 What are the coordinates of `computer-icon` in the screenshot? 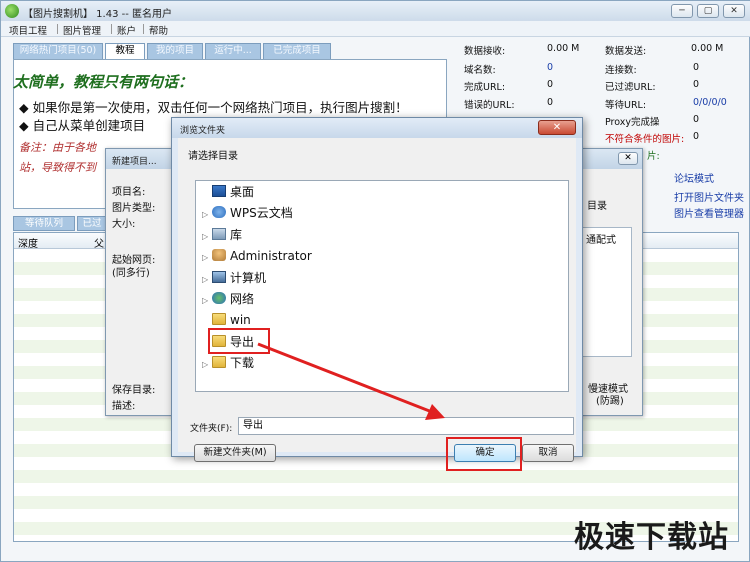 It's located at (219, 277).